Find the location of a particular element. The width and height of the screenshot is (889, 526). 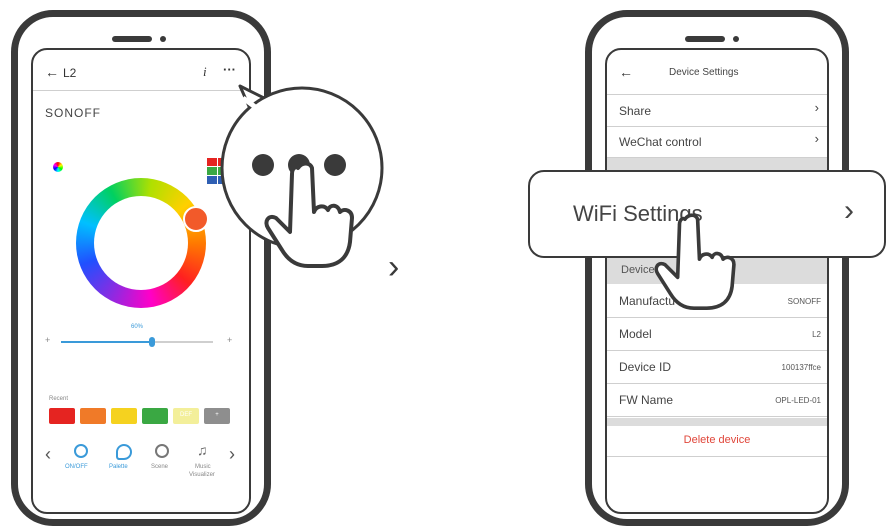

next-step-arrow-icon: › is located at coordinates (394, 267).